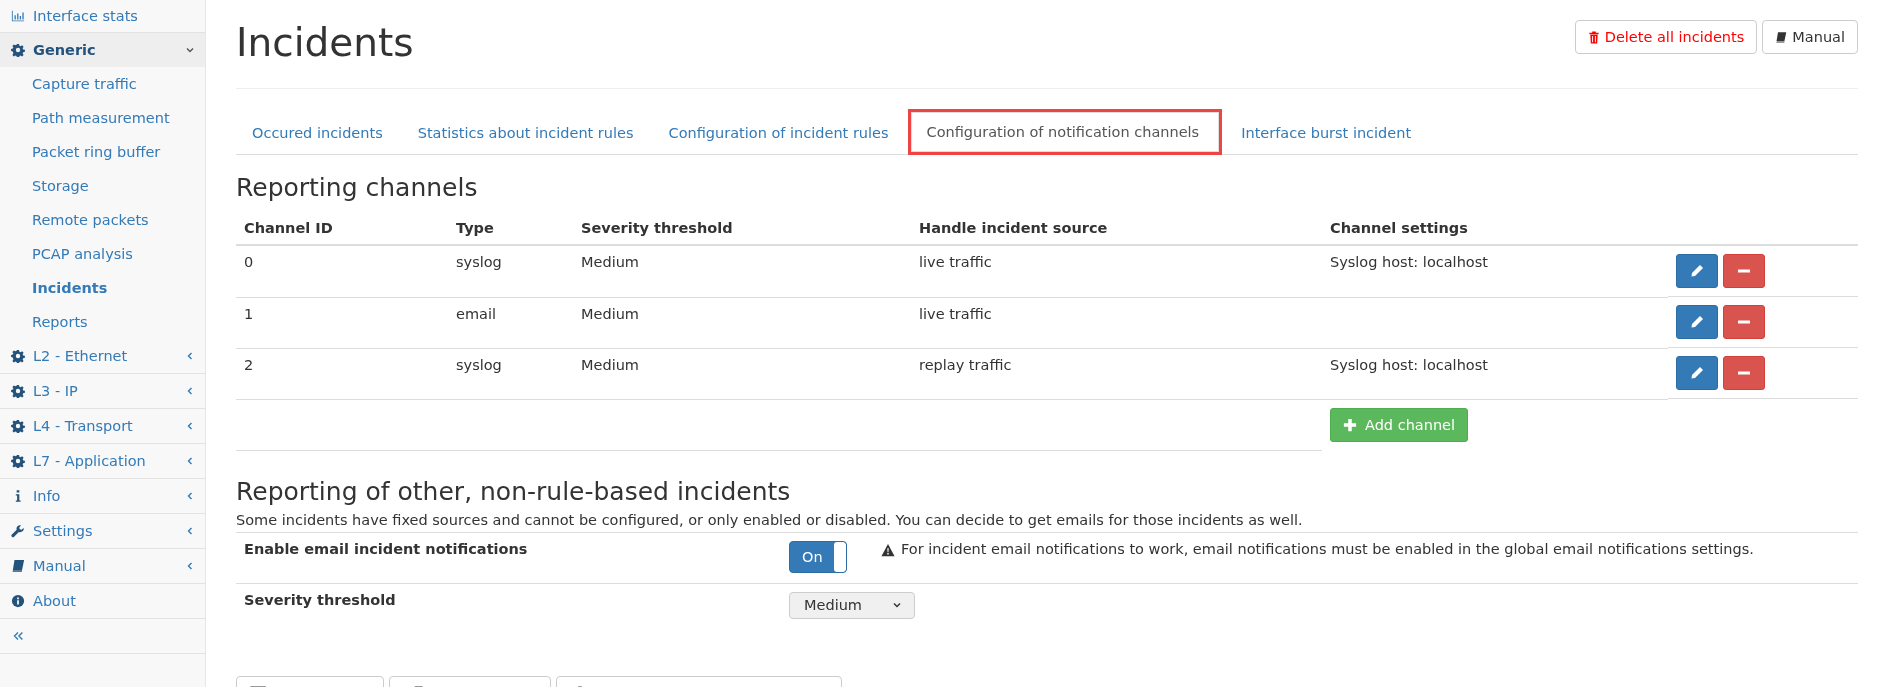 The image size is (1894, 687). Describe the element at coordinates (102, 391) in the screenshot. I see `sidebar-group: L3 - IP` at that location.